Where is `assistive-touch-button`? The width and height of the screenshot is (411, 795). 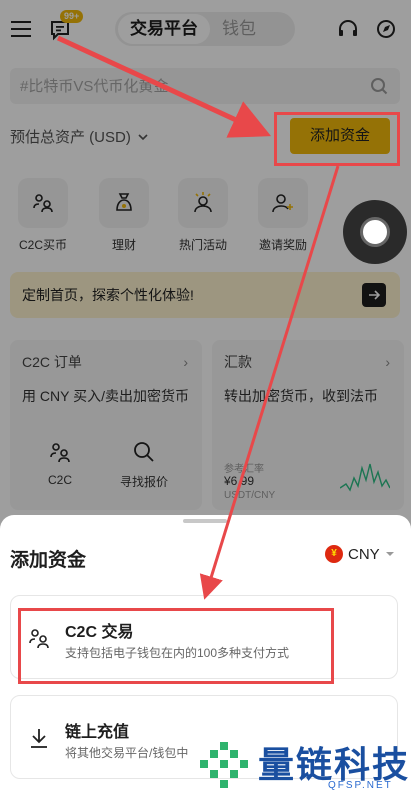
assistive-touch-button is located at coordinates (375, 232).